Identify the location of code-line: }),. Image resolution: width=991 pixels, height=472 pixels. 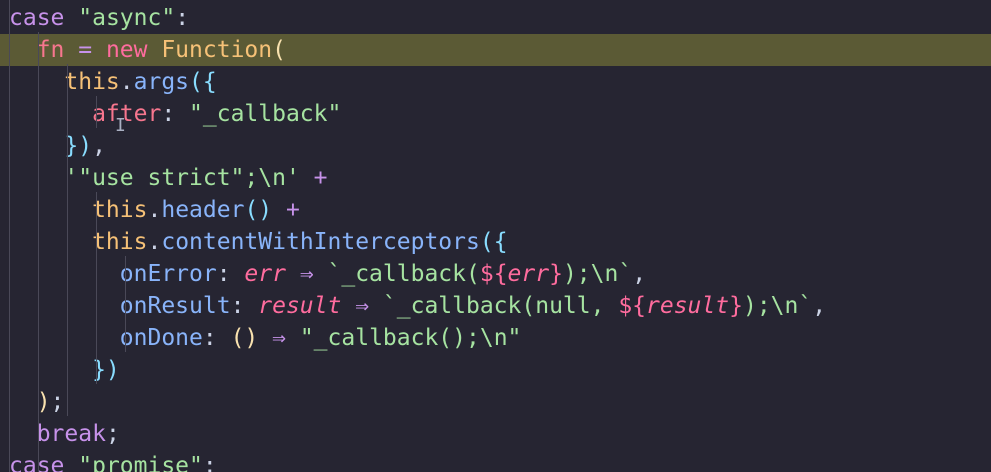
(495, 146).